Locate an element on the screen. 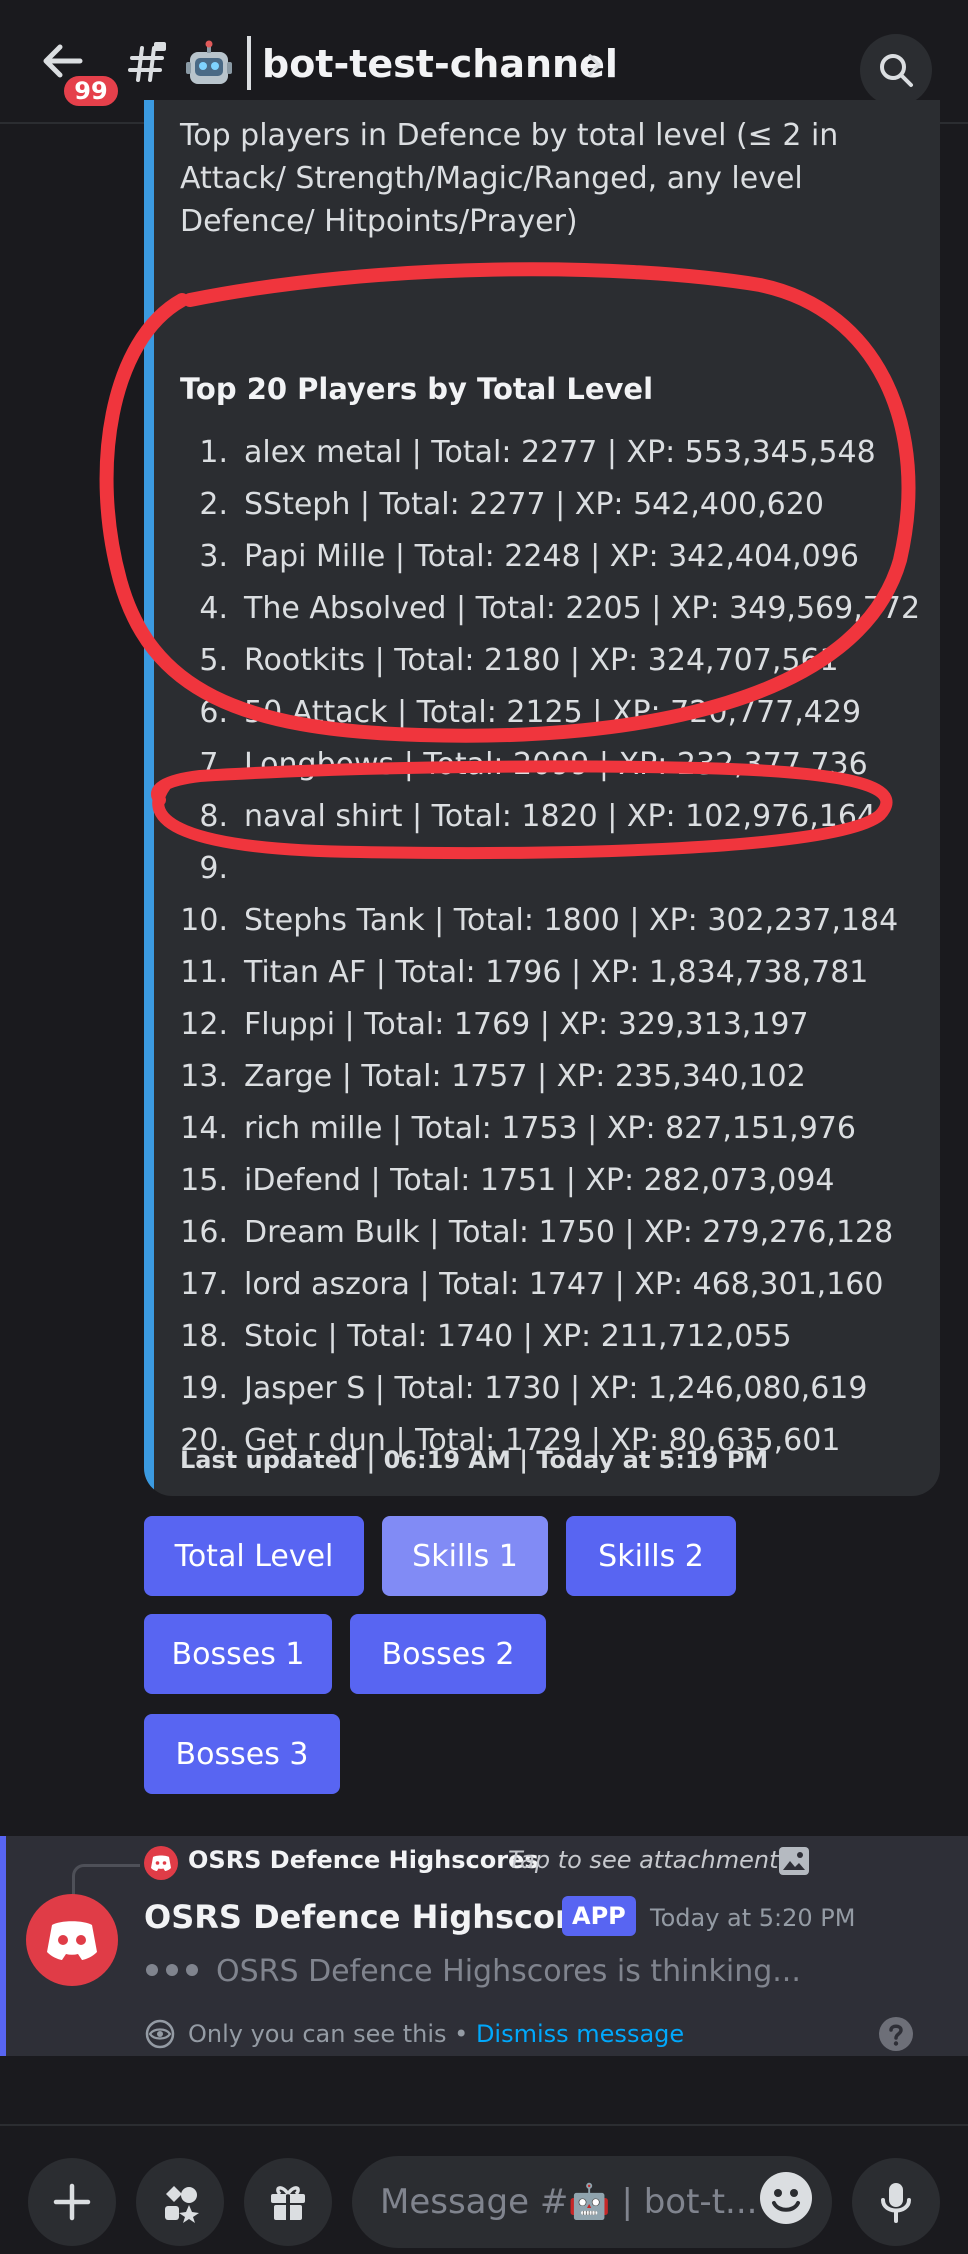 The image size is (968, 2254). gift-button is located at coordinates (288, 2202).